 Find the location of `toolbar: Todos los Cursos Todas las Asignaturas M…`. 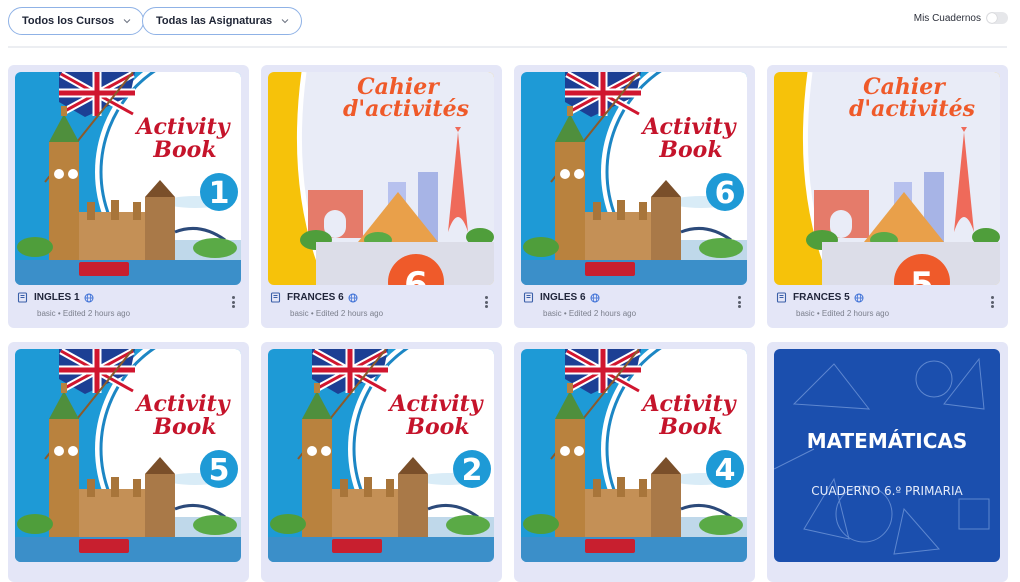

toolbar: Todos los Cursos Todas las Asignaturas M… is located at coordinates (510, 24).